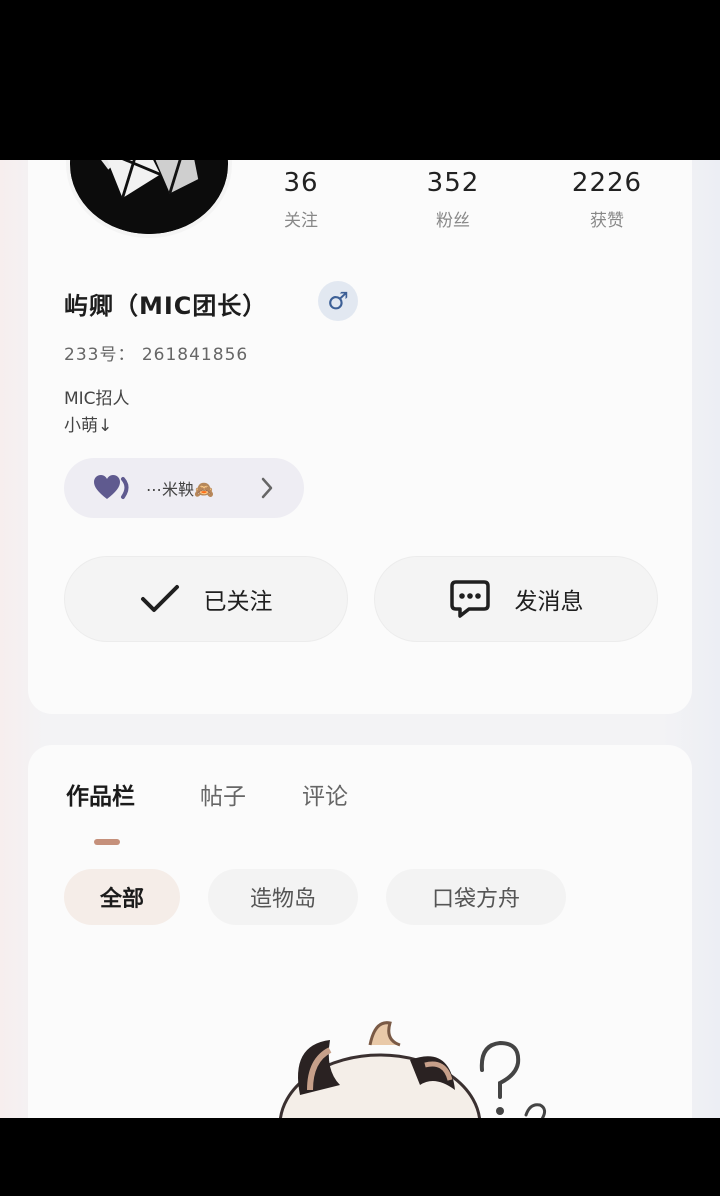 This screenshot has height=1196, width=720. I want to click on stat-followers: 352 粉丝, so click(453, 198).